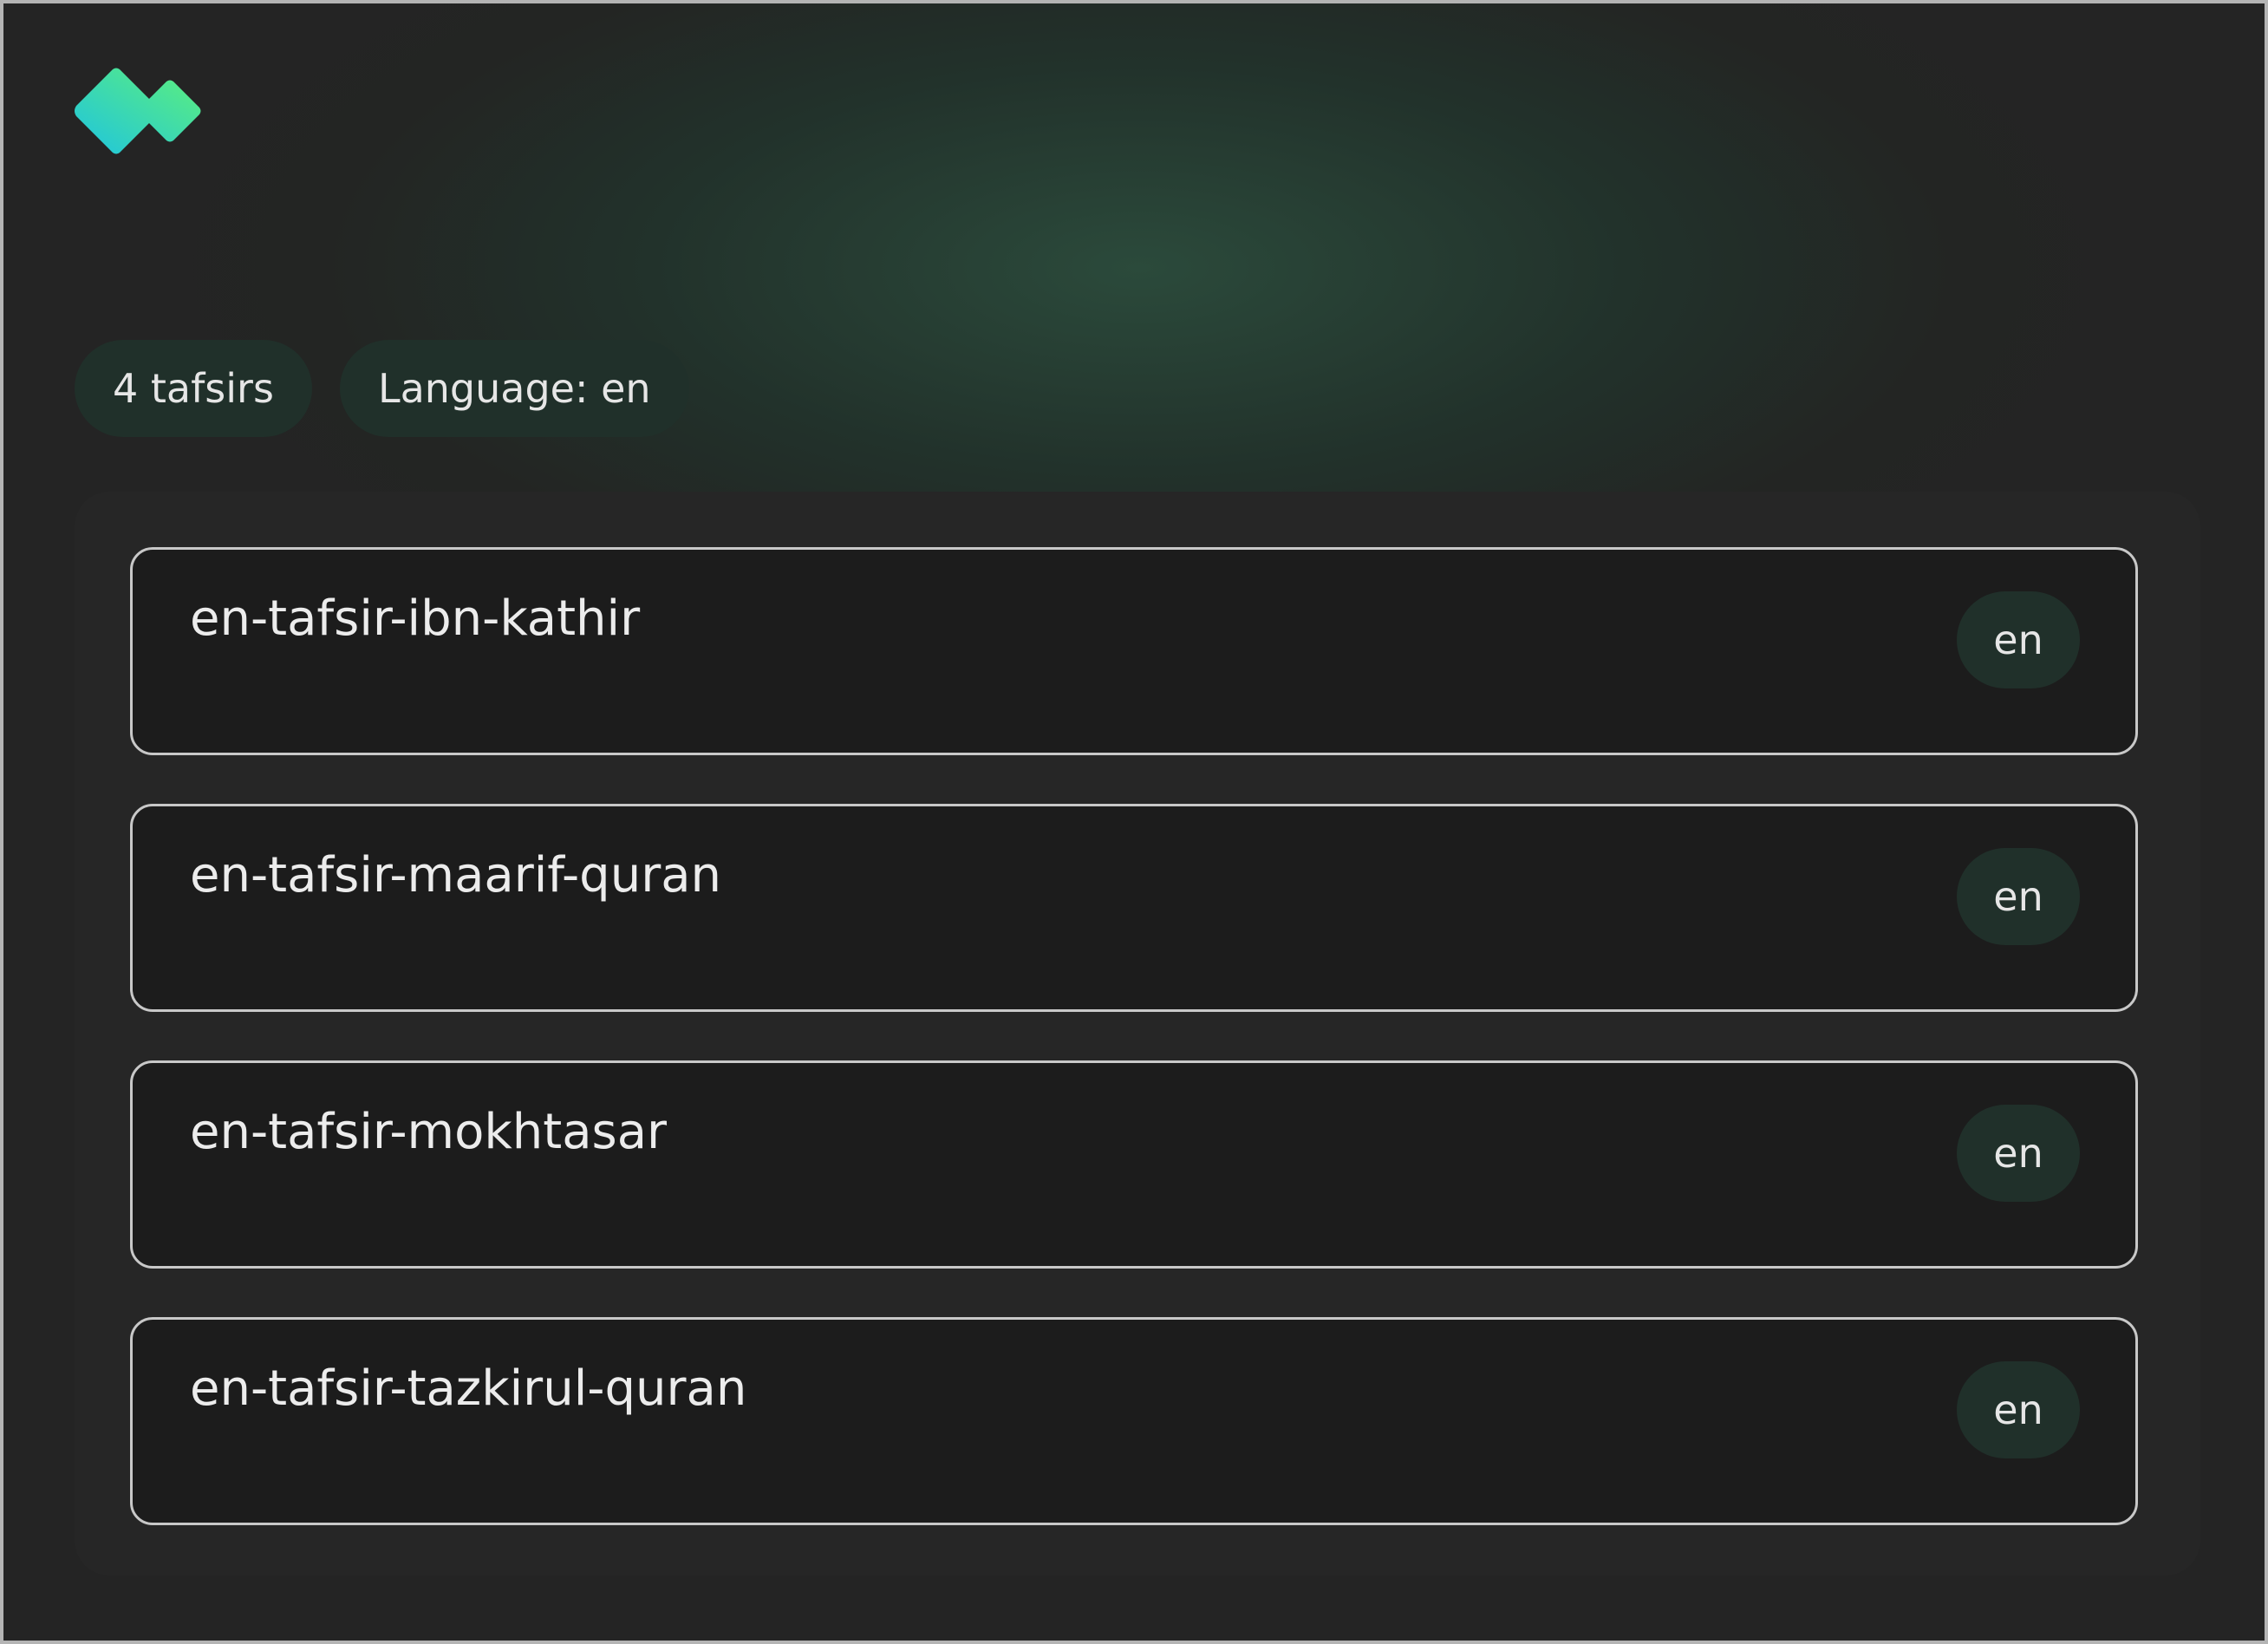  Describe the element at coordinates (429, 1132) in the screenshot. I see `tafsir-name: en-tafsir-mokhtasar` at that location.